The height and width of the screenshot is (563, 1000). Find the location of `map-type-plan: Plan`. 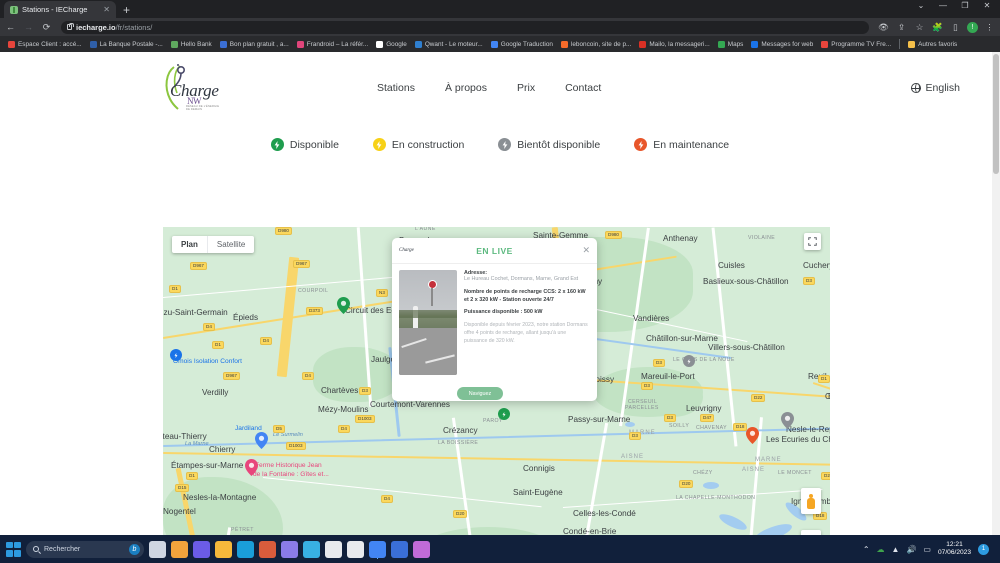

map-type-plan: Plan is located at coordinates (189, 244).